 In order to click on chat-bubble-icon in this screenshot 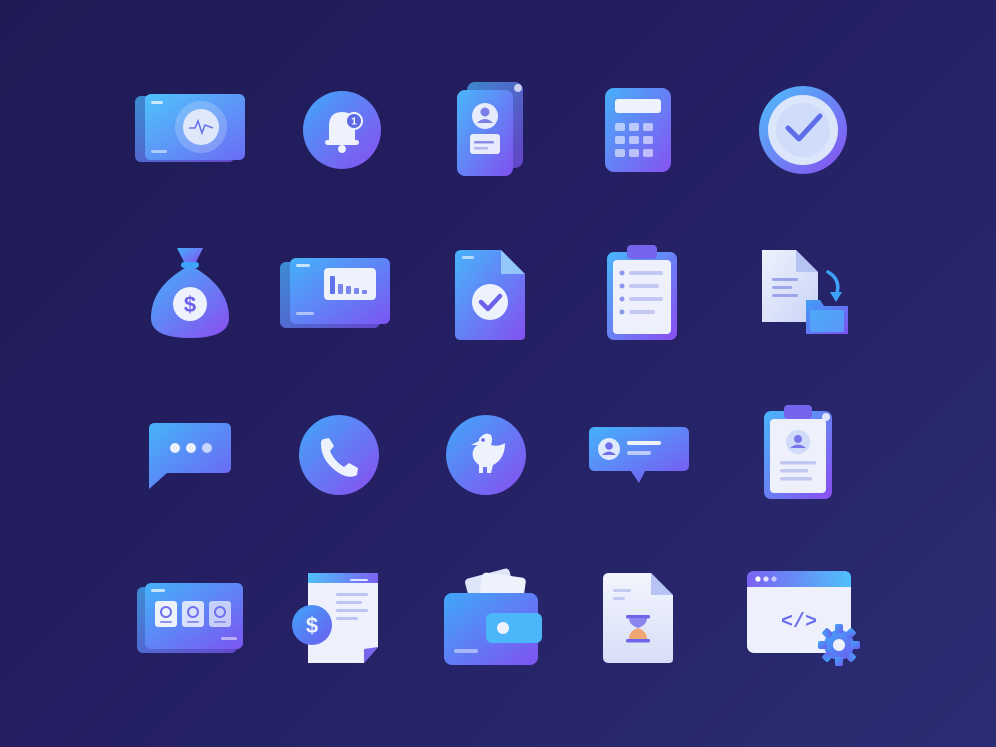, I will do `click(190, 455)`.